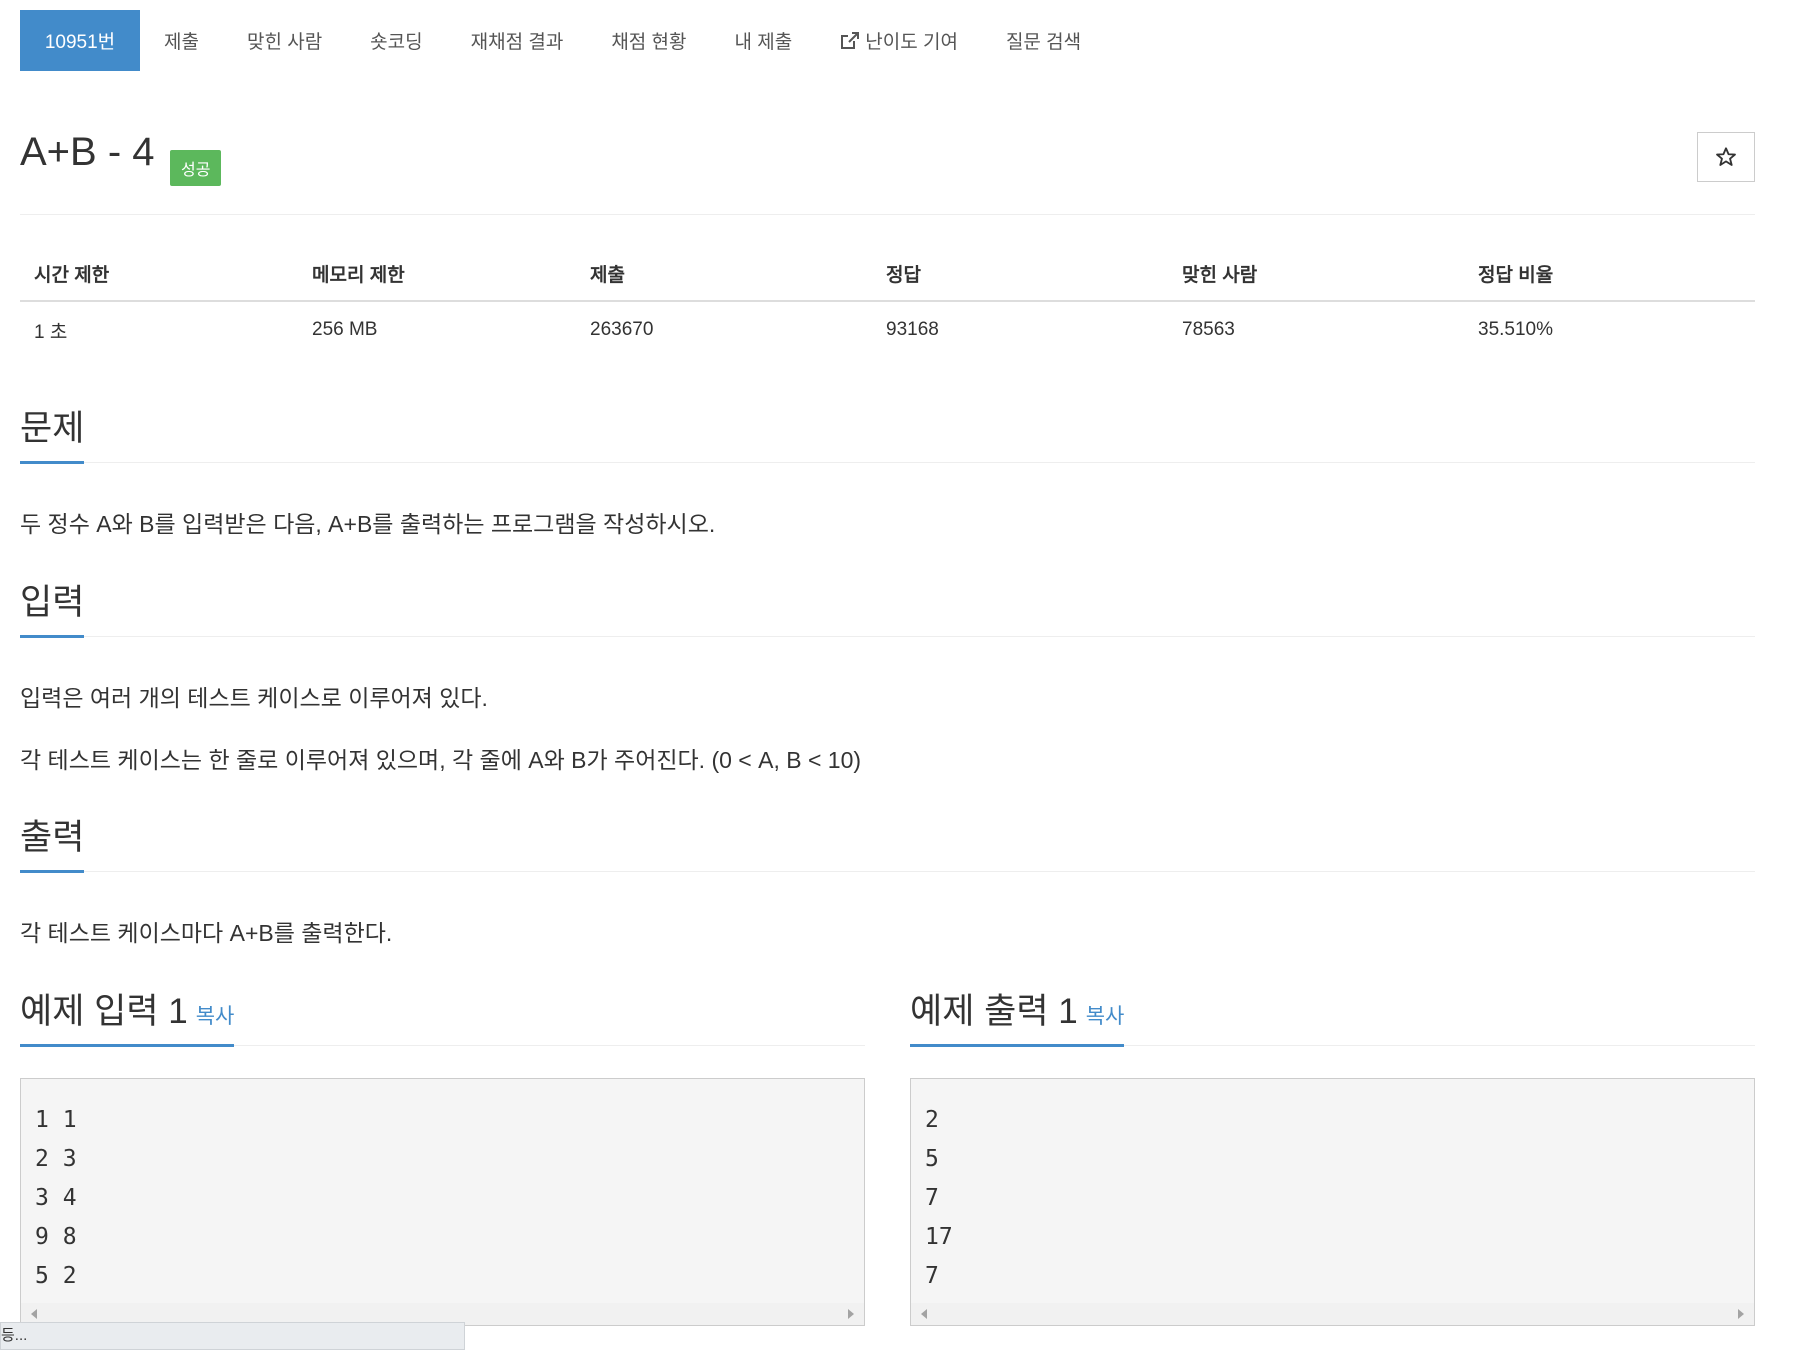 This screenshot has height=1350, width=1820. What do you see at coordinates (52, 432) in the screenshot?
I see `section-title: 문제` at bounding box center [52, 432].